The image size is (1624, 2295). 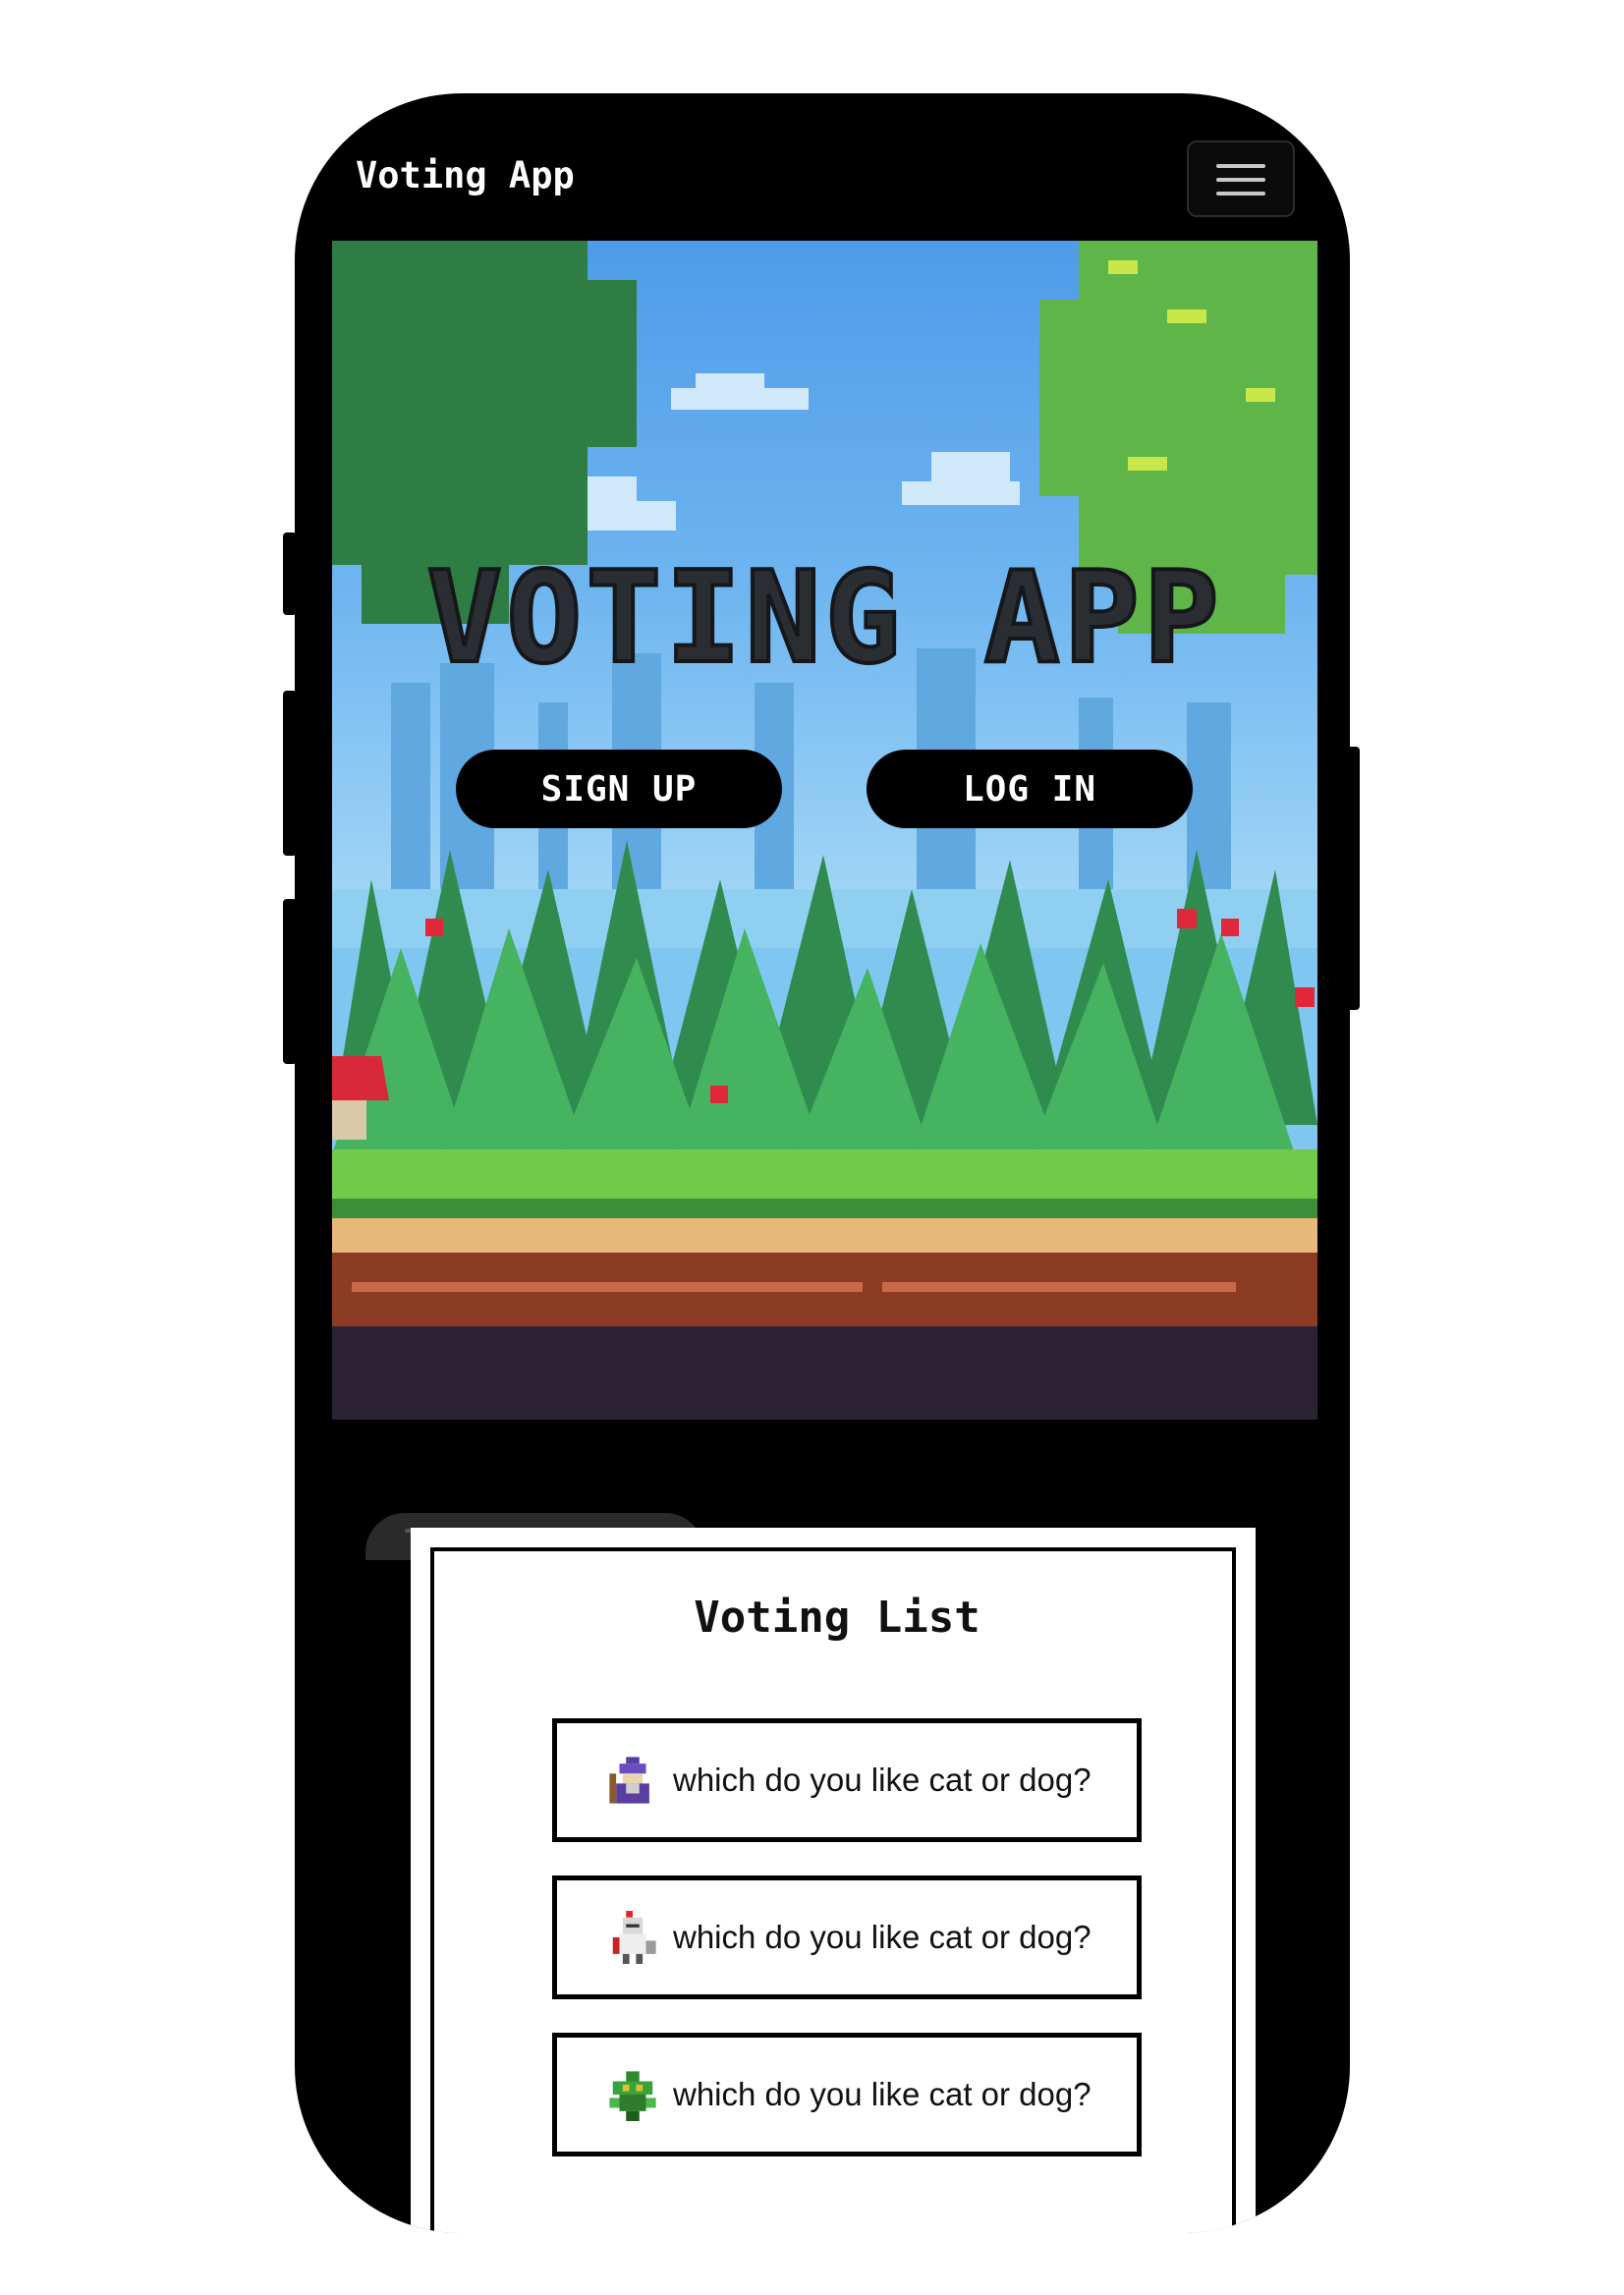 I want to click on navbar: Voting App, so click(x=822, y=167).